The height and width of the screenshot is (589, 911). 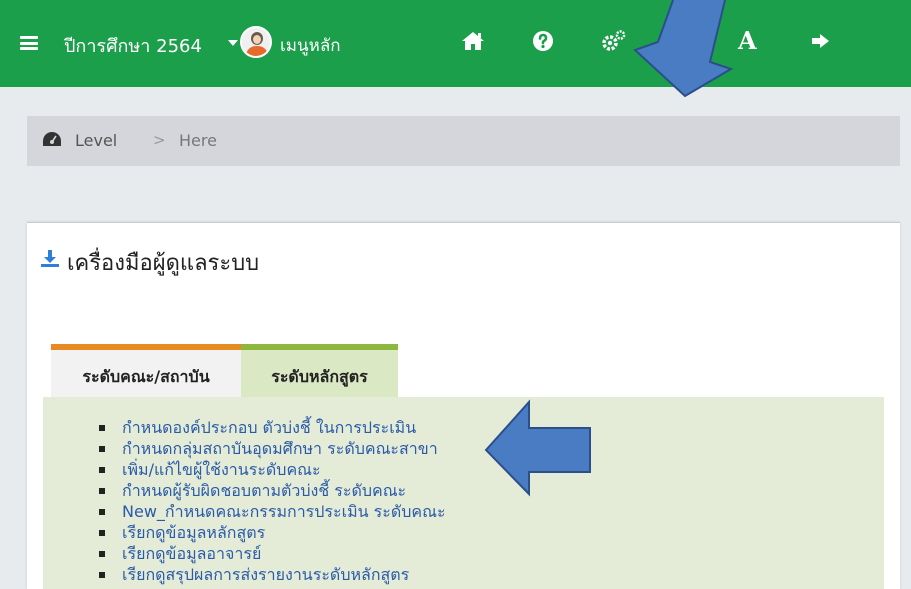 I want to click on breadcrumb: Level > Here, so click(x=463, y=141).